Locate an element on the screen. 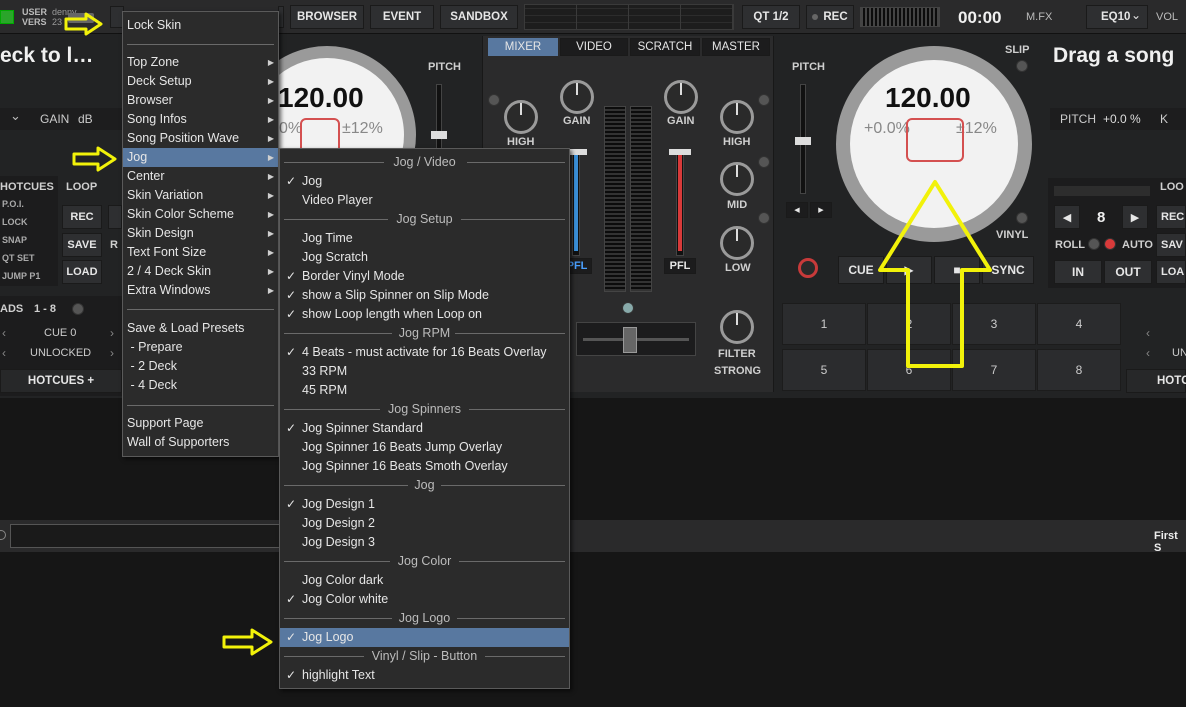 This screenshot has height=707, width=1186. menu-item-skin-color-scheme: Skin Color Scheme ▶ is located at coordinates (200, 214).